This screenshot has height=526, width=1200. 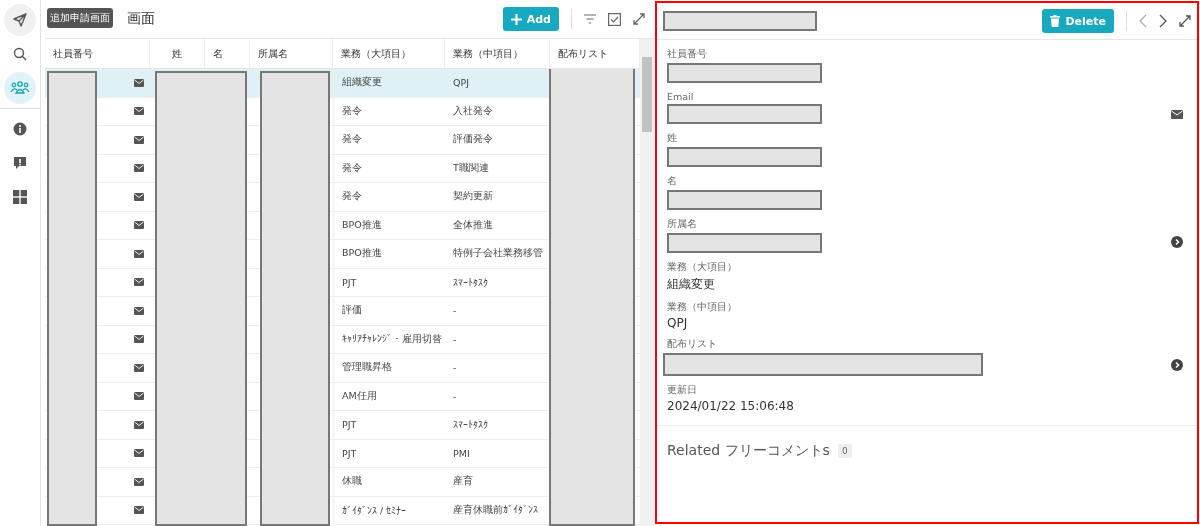 I want to click on table-cell-text: 契約更新, so click(x=473, y=196).